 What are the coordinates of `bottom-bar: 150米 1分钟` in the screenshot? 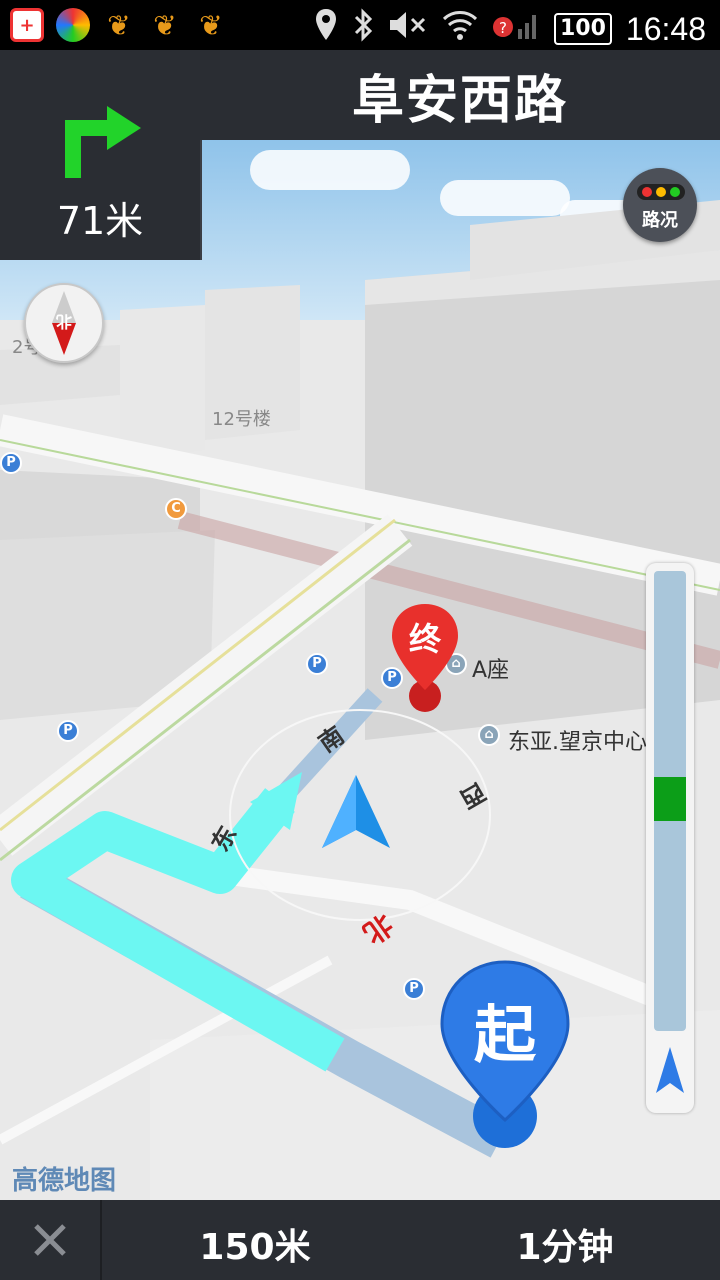 It's located at (360, 1240).